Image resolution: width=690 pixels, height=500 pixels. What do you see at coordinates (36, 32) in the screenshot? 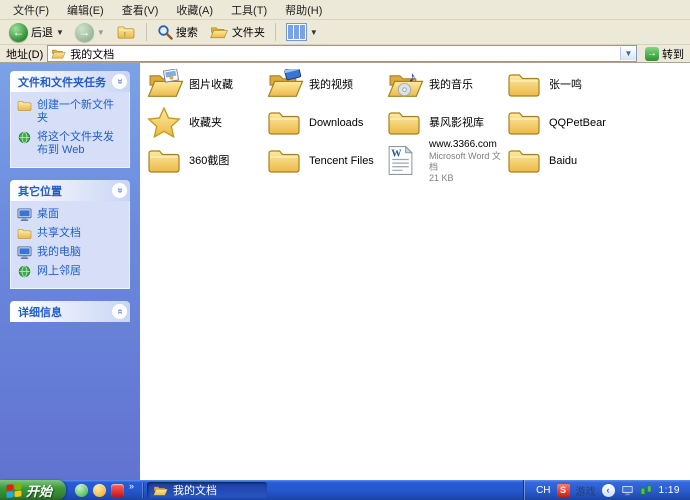
I see `back-button: ← 后退 ▼` at bounding box center [36, 32].